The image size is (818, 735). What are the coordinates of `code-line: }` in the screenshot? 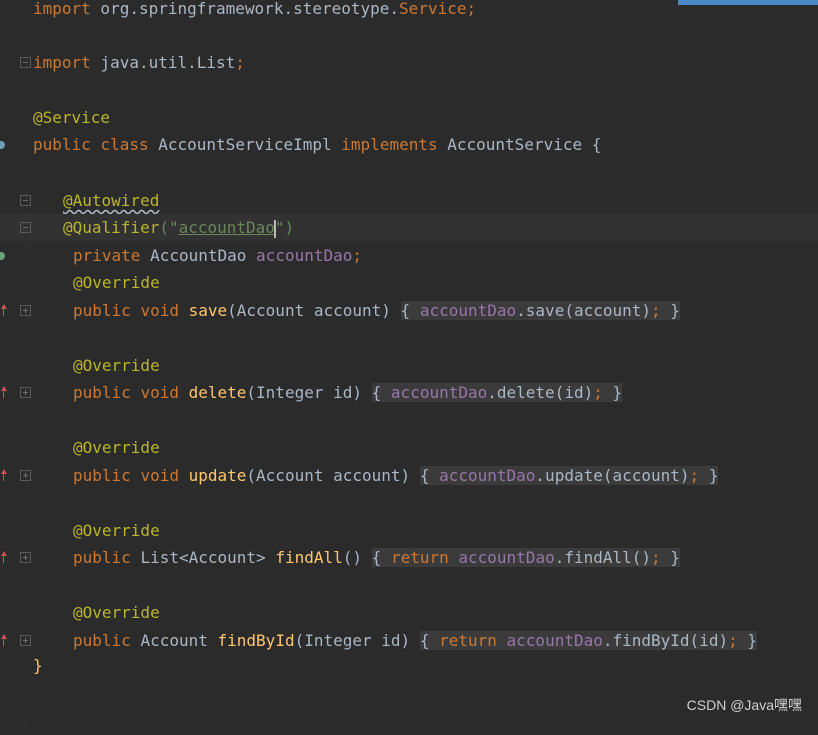 It's located at (409, 665).